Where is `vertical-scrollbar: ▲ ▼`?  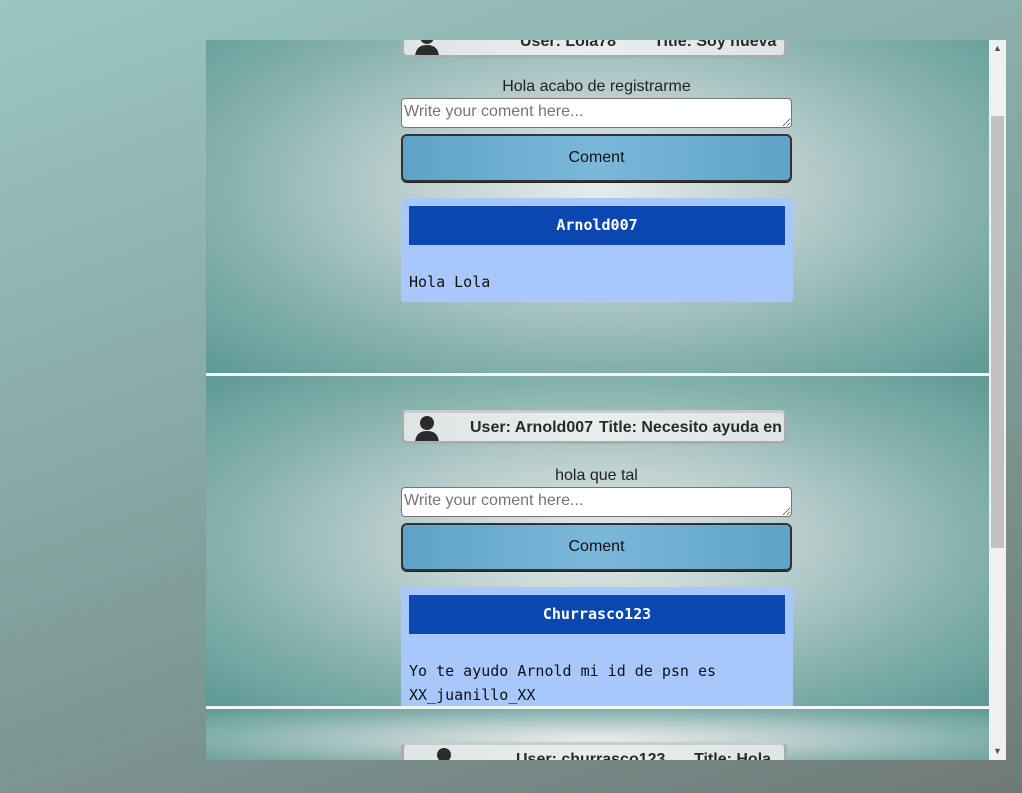
vertical-scrollbar: ▲ ▼ is located at coordinates (997, 400).